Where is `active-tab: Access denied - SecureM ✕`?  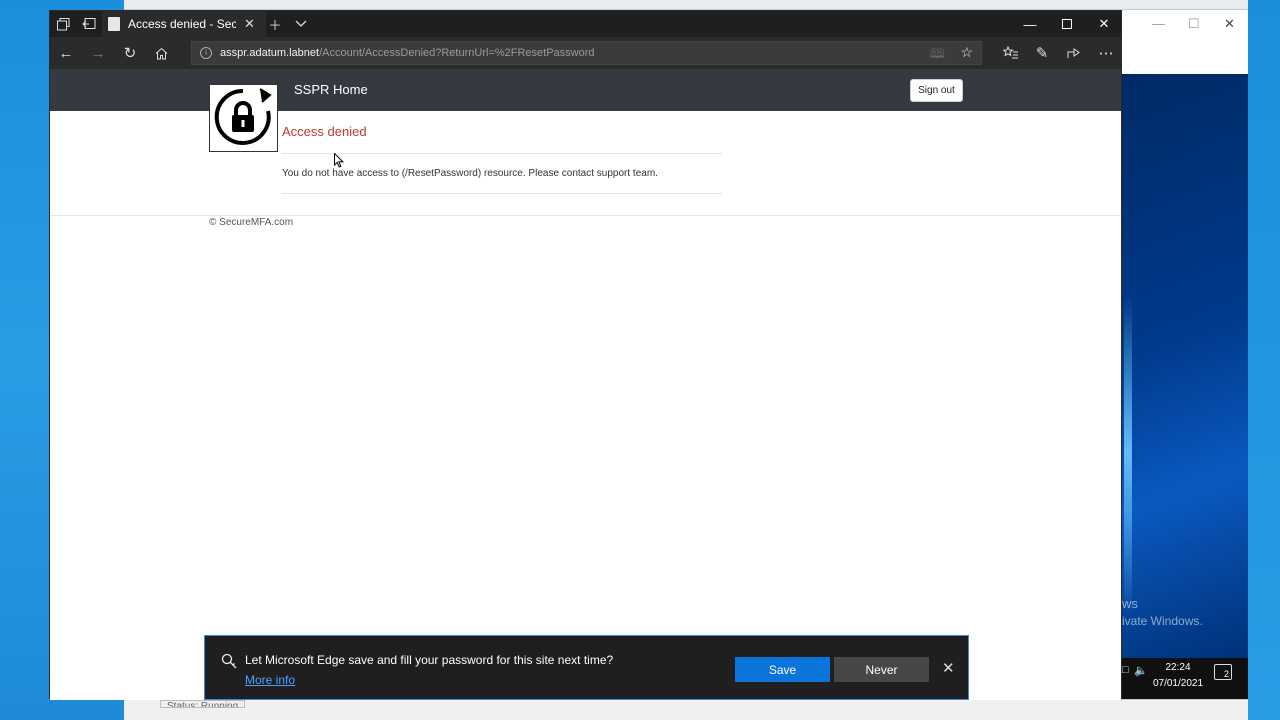
active-tab: Access denied - SecureM ✕ is located at coordinates (184, 24).